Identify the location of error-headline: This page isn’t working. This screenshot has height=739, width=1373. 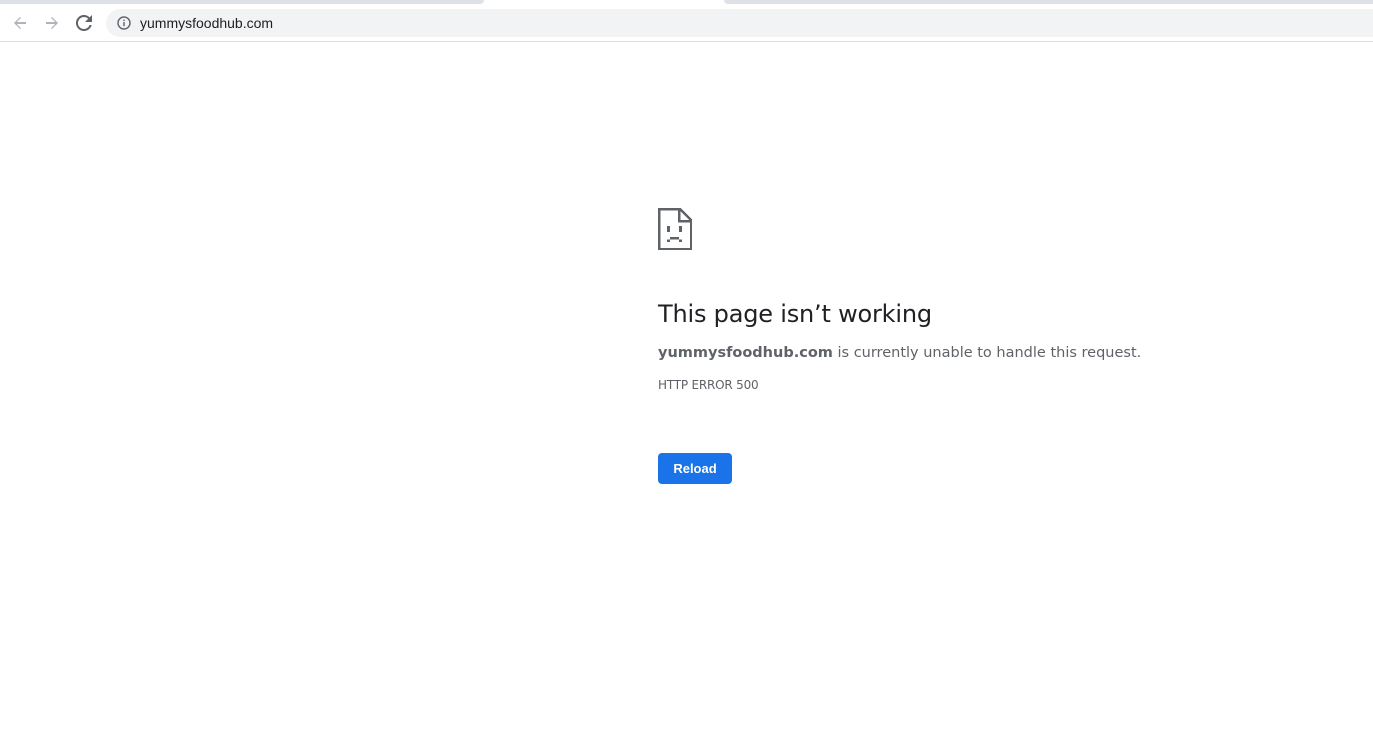
(795, 314).